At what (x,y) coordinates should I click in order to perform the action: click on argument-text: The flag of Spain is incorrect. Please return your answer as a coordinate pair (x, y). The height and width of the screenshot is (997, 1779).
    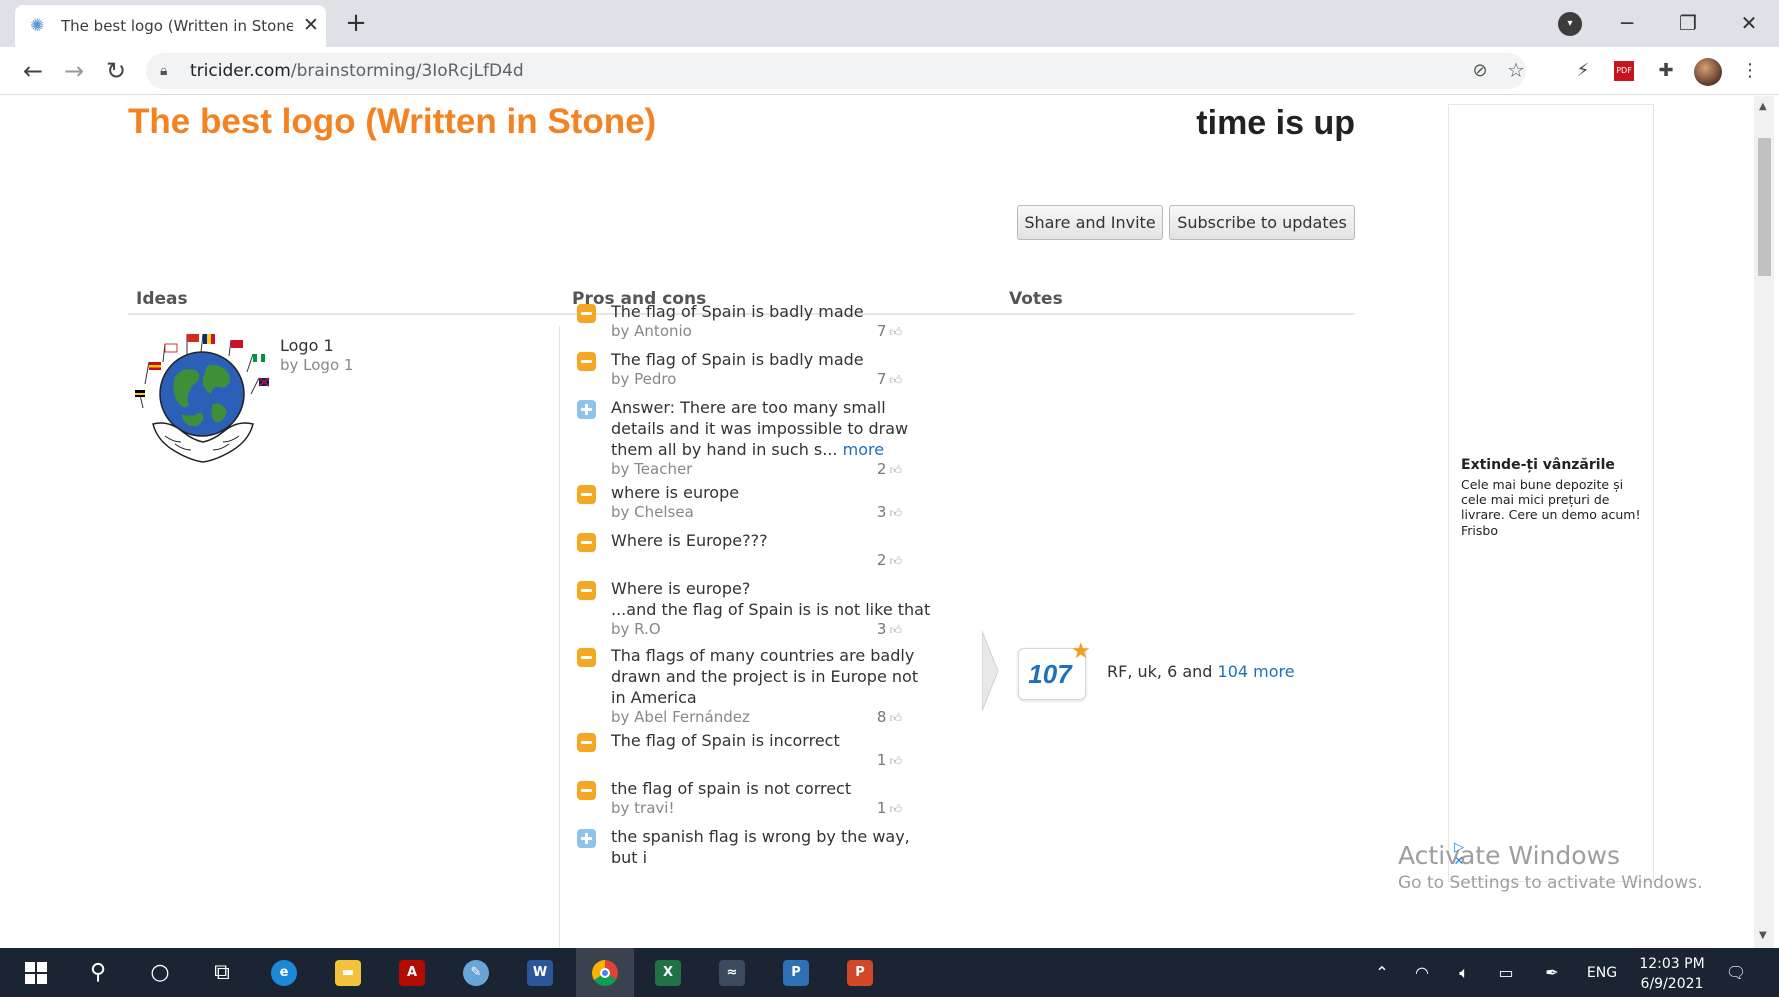
    Looking at the image, I should click on (771, 740).